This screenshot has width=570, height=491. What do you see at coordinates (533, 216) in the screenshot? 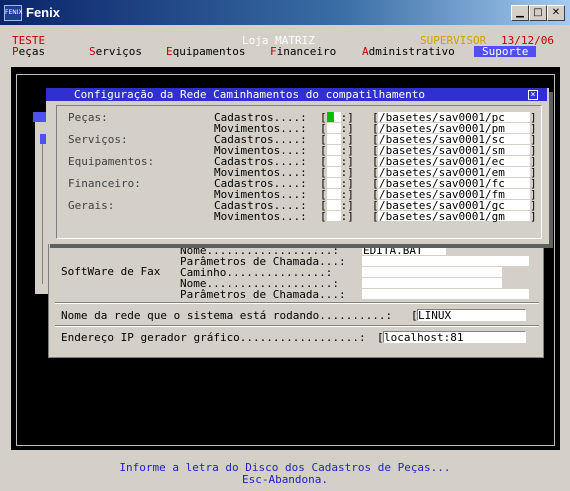
I see `path-bracket: ]` at bounding box center [533, 216].